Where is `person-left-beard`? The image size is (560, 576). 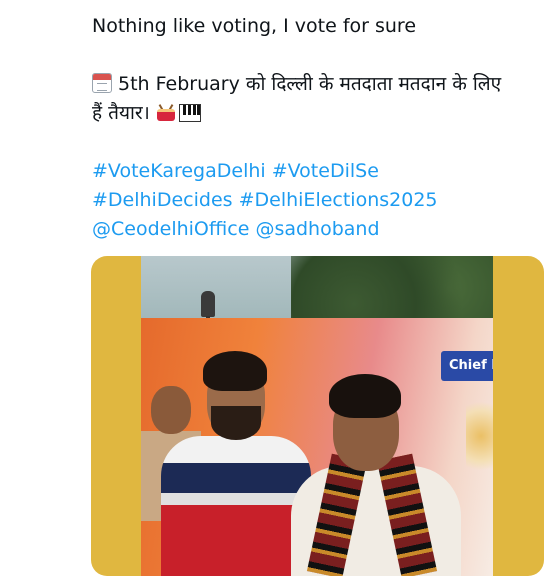
person-left-beard is located at coordinates (236, 423).